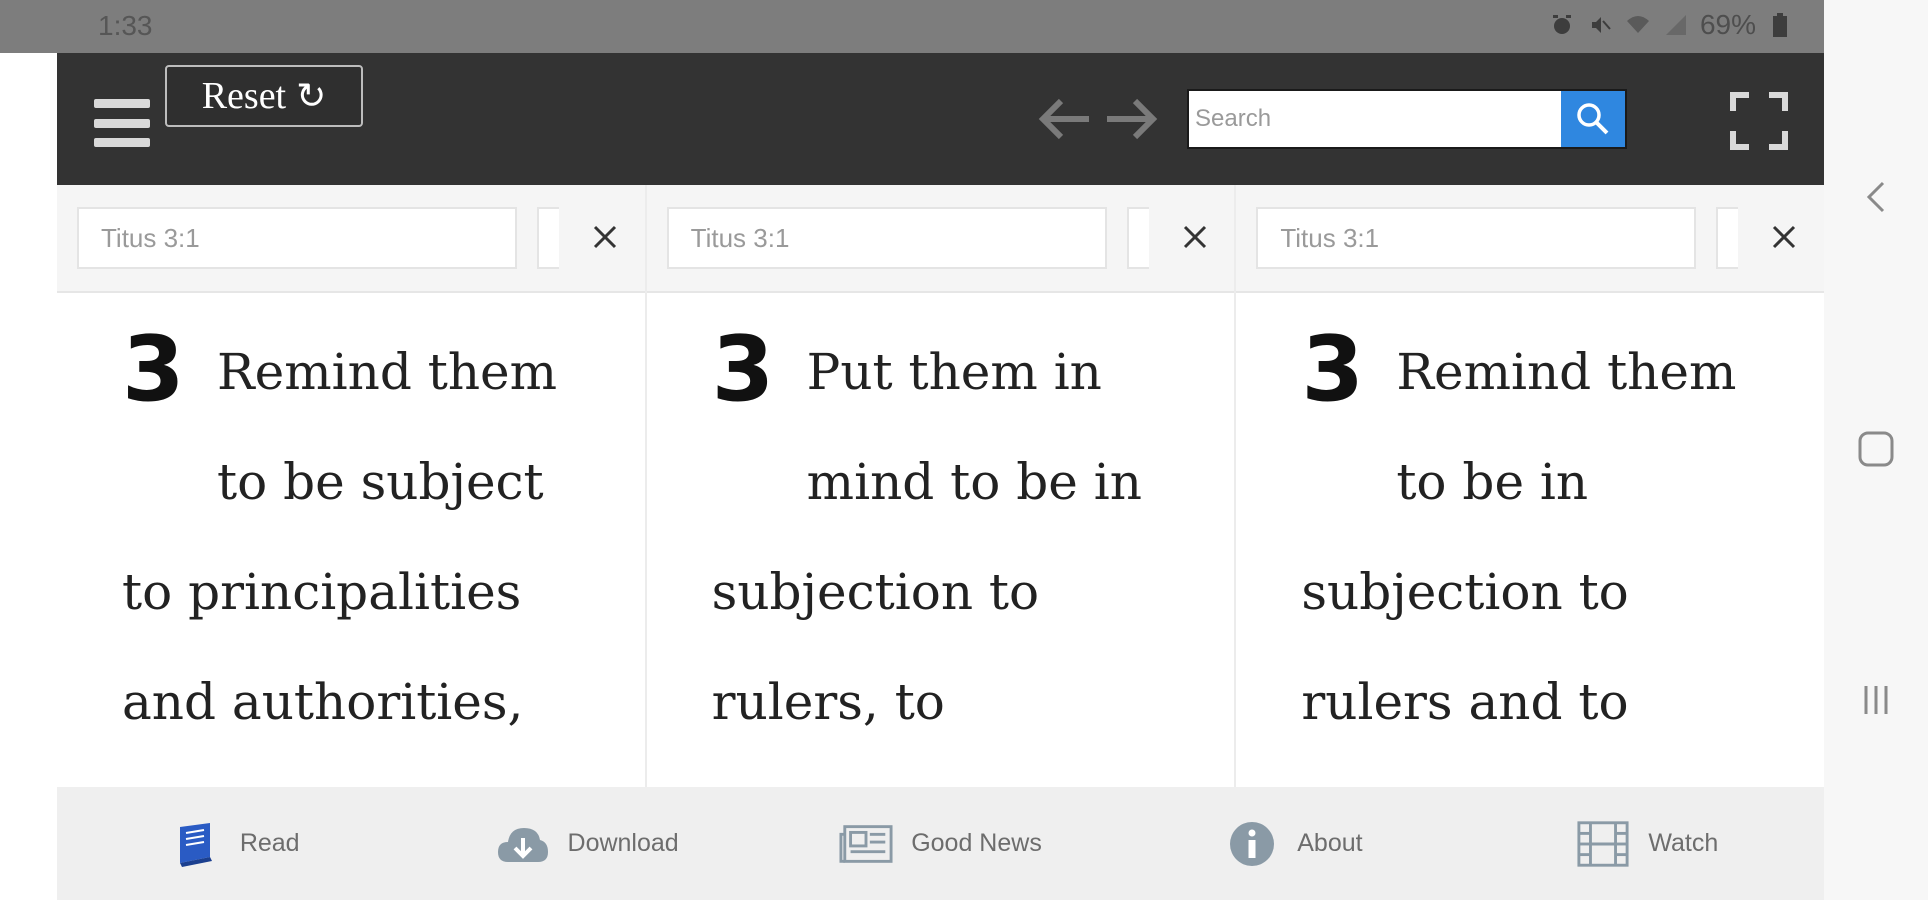  What do you see at coordinates (1676, 25) in the screenshot?
I see `signal-icon` at bounding box center [1676, 25].